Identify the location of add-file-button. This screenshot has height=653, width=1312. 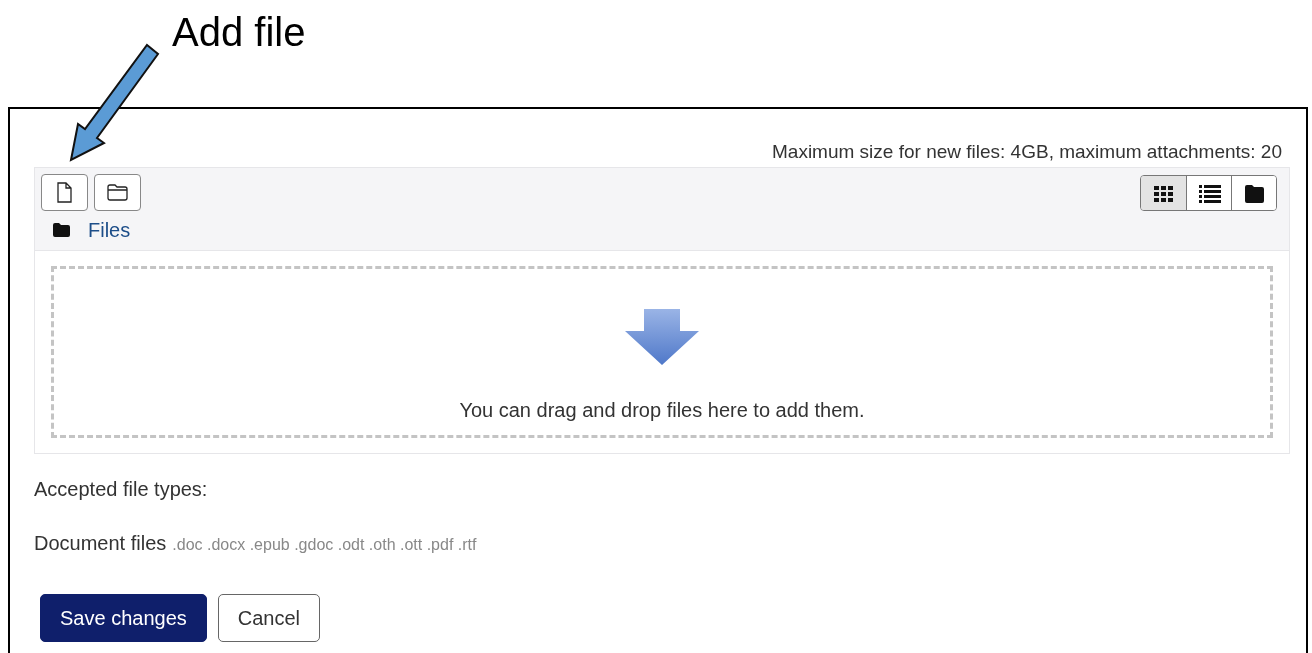
(64, 192).